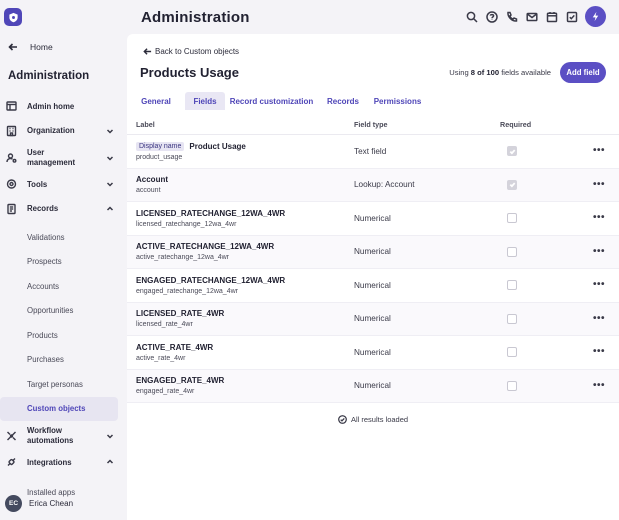 Image resolution: width=619 pixels, height=520 pixels. Describe the element at coordinates (39, 503) in the screenshot. I see `user-profile: EC Erica Chean` at that location.